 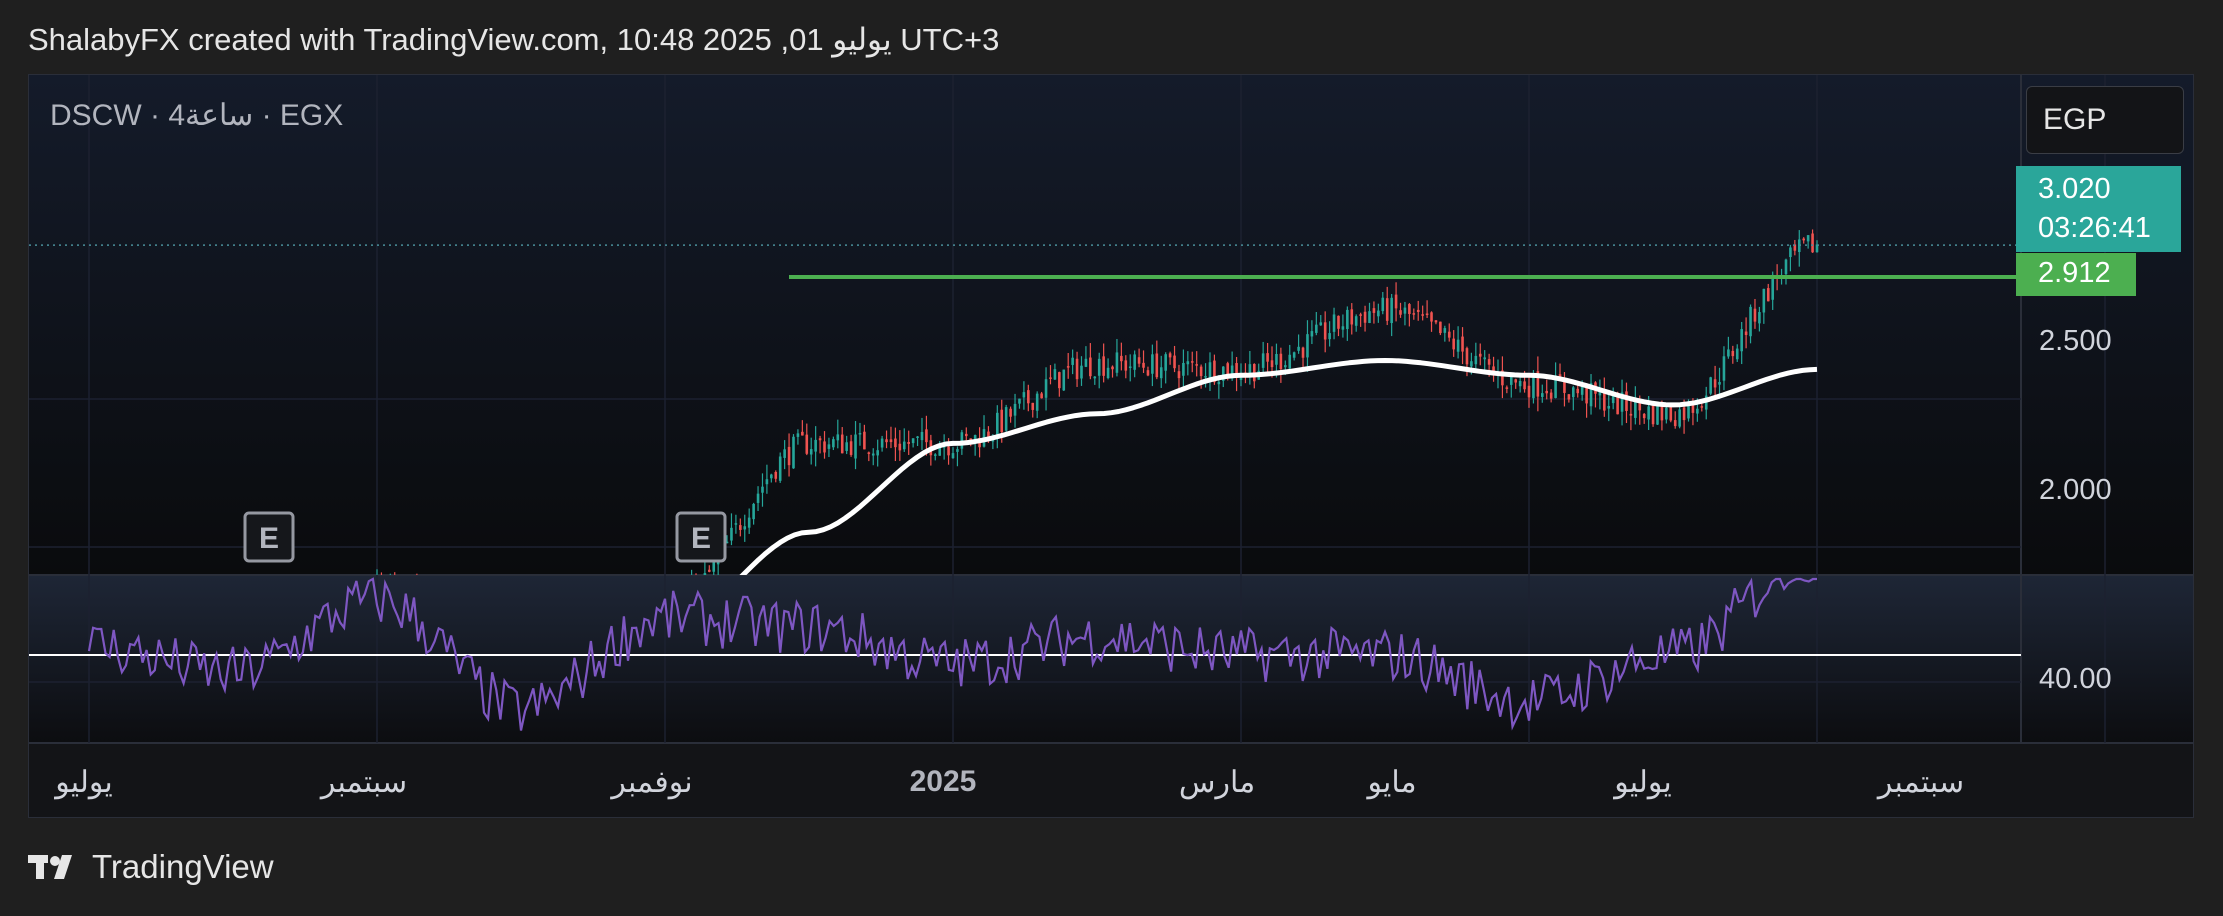 What do you see at coordinates (1643, 782) in the screenshot?
I see `time-label-jul-2025: يوليو` at bounding box center [1643, 782].